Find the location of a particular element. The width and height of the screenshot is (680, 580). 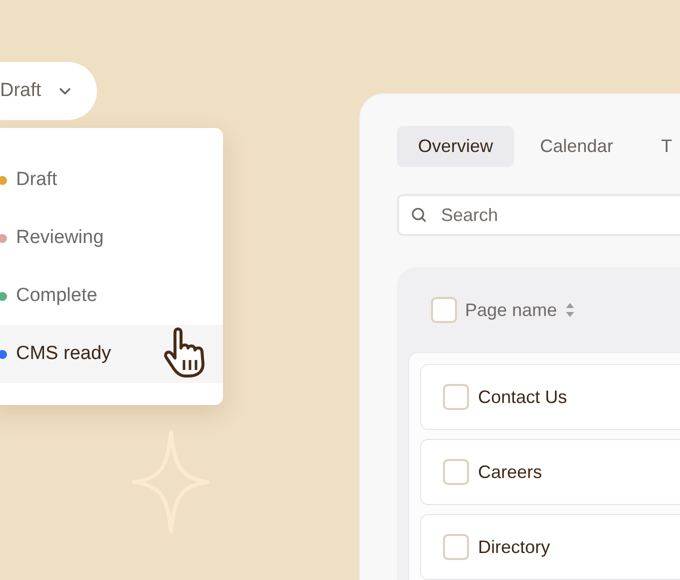

status-option: Reviewing is located at coordinates (111, 238).